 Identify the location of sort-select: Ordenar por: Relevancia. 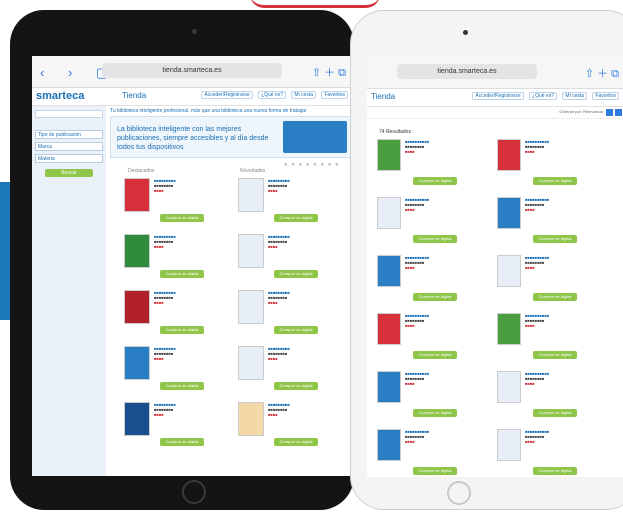
(581, 111).